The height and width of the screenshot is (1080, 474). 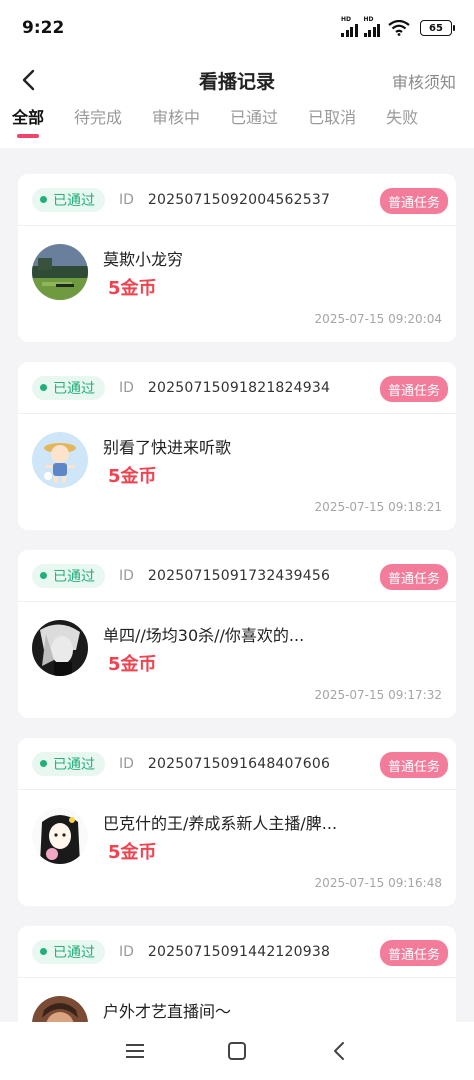 I want to click on tab-cancelled: 已取消, so click(x=332, y=126).